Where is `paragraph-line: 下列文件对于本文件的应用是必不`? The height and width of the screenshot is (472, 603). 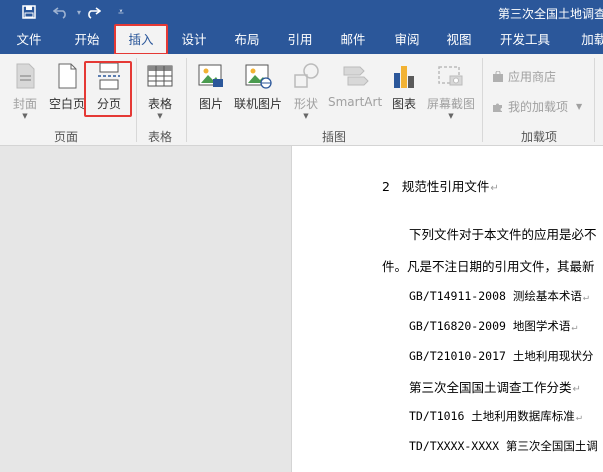 paragraph-line: 下列文件对于本文件的应用是必不 is located at coordinates (503, 234).